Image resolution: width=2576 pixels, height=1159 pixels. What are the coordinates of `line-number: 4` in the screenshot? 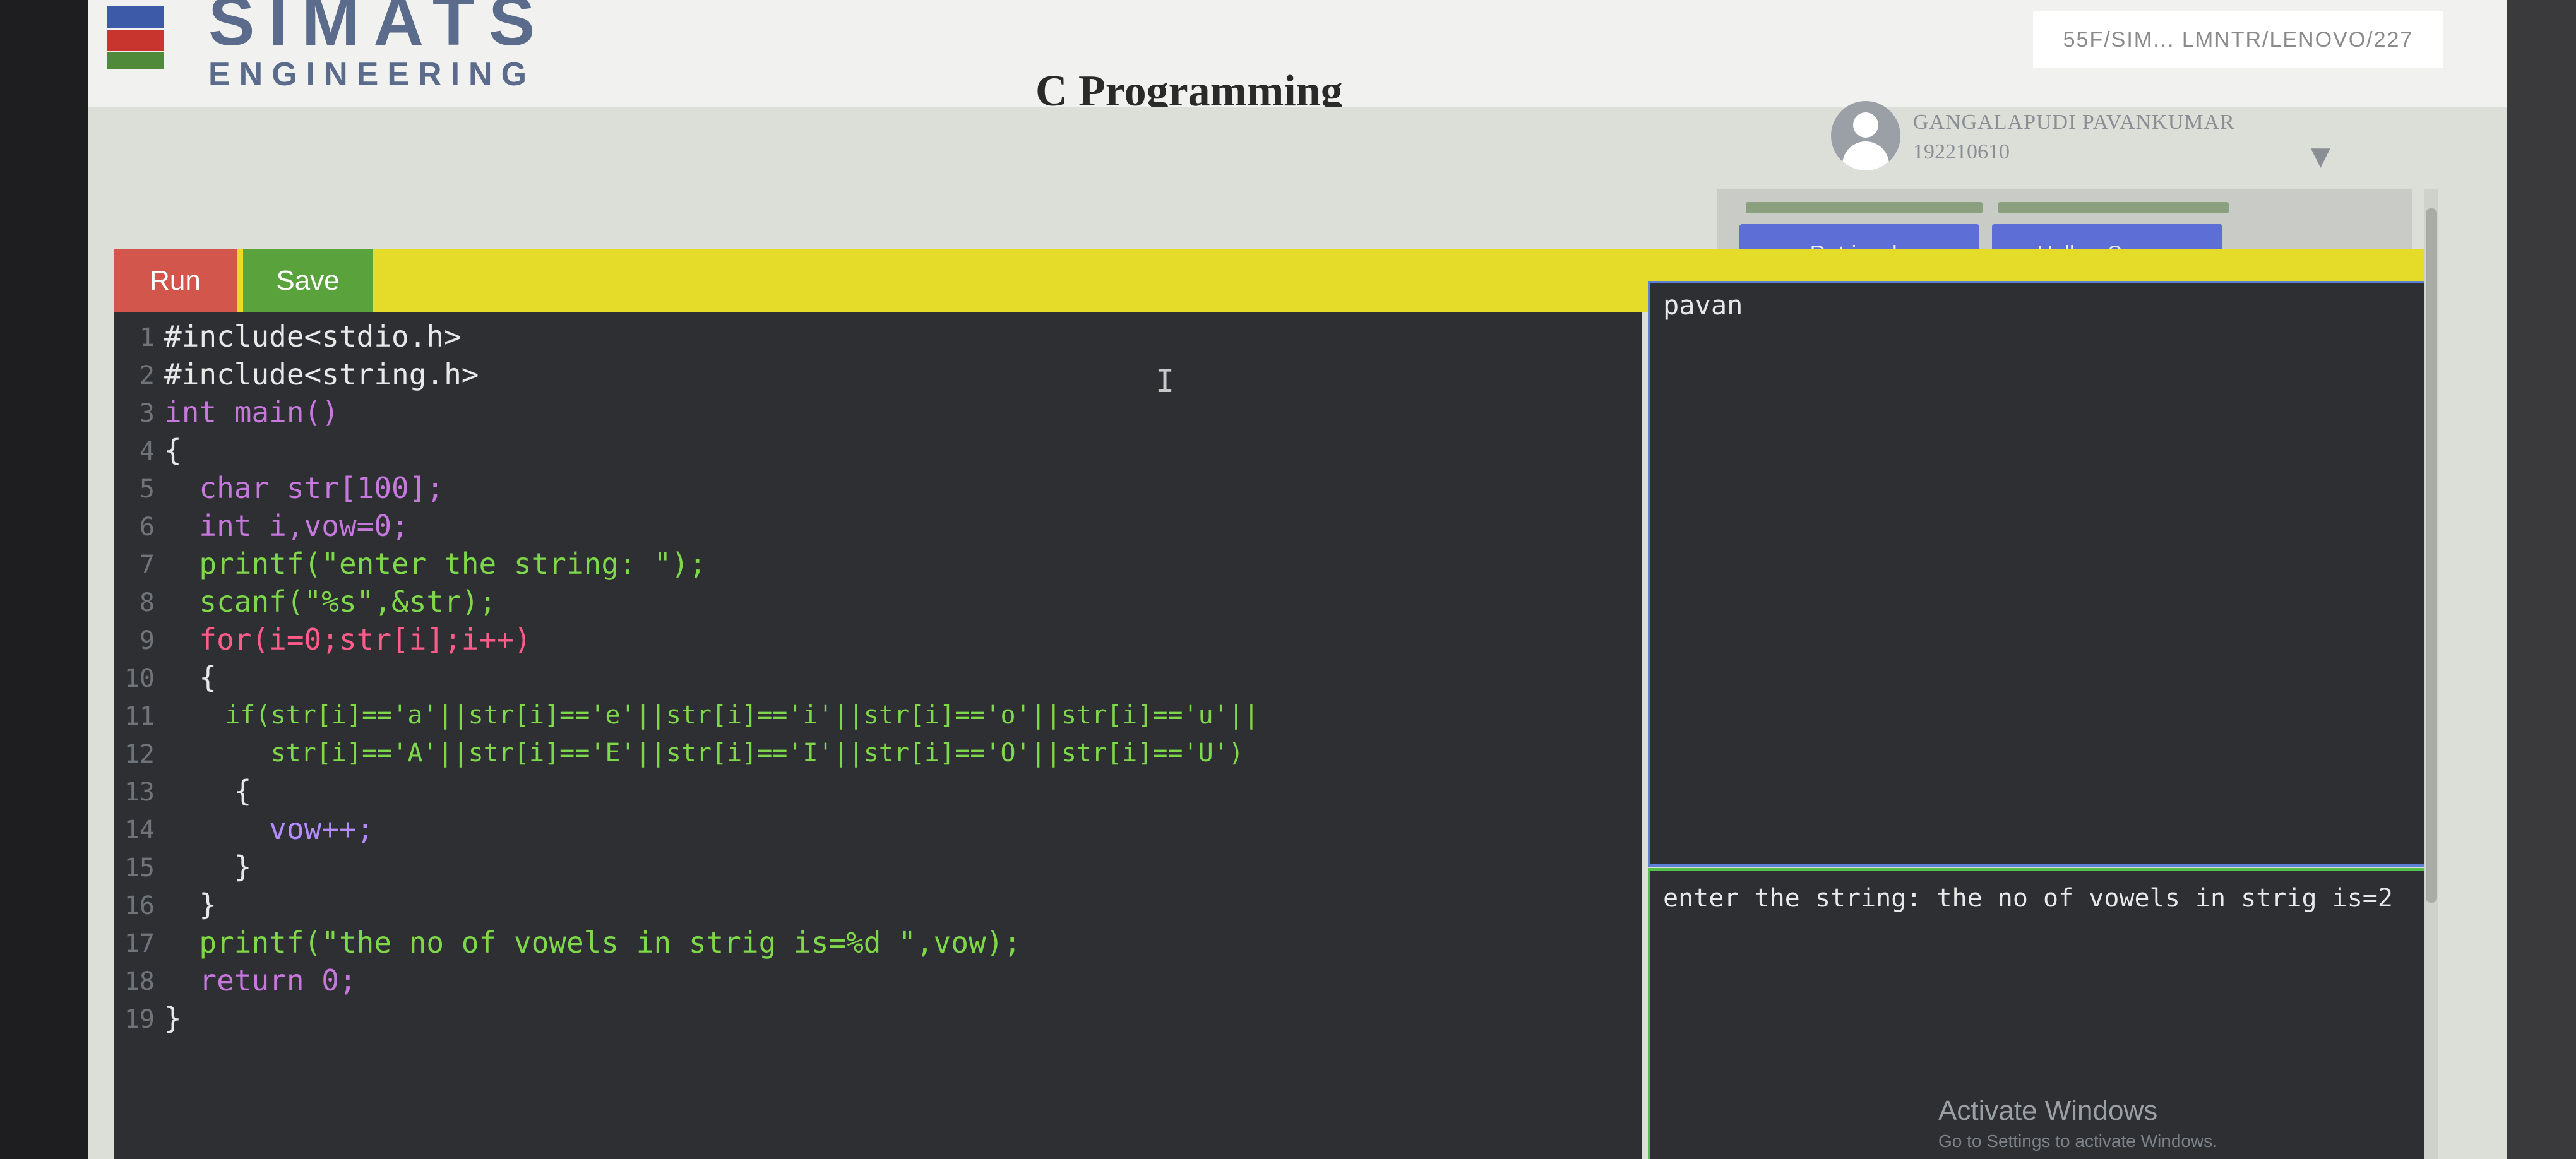 It's located at (147, 451).